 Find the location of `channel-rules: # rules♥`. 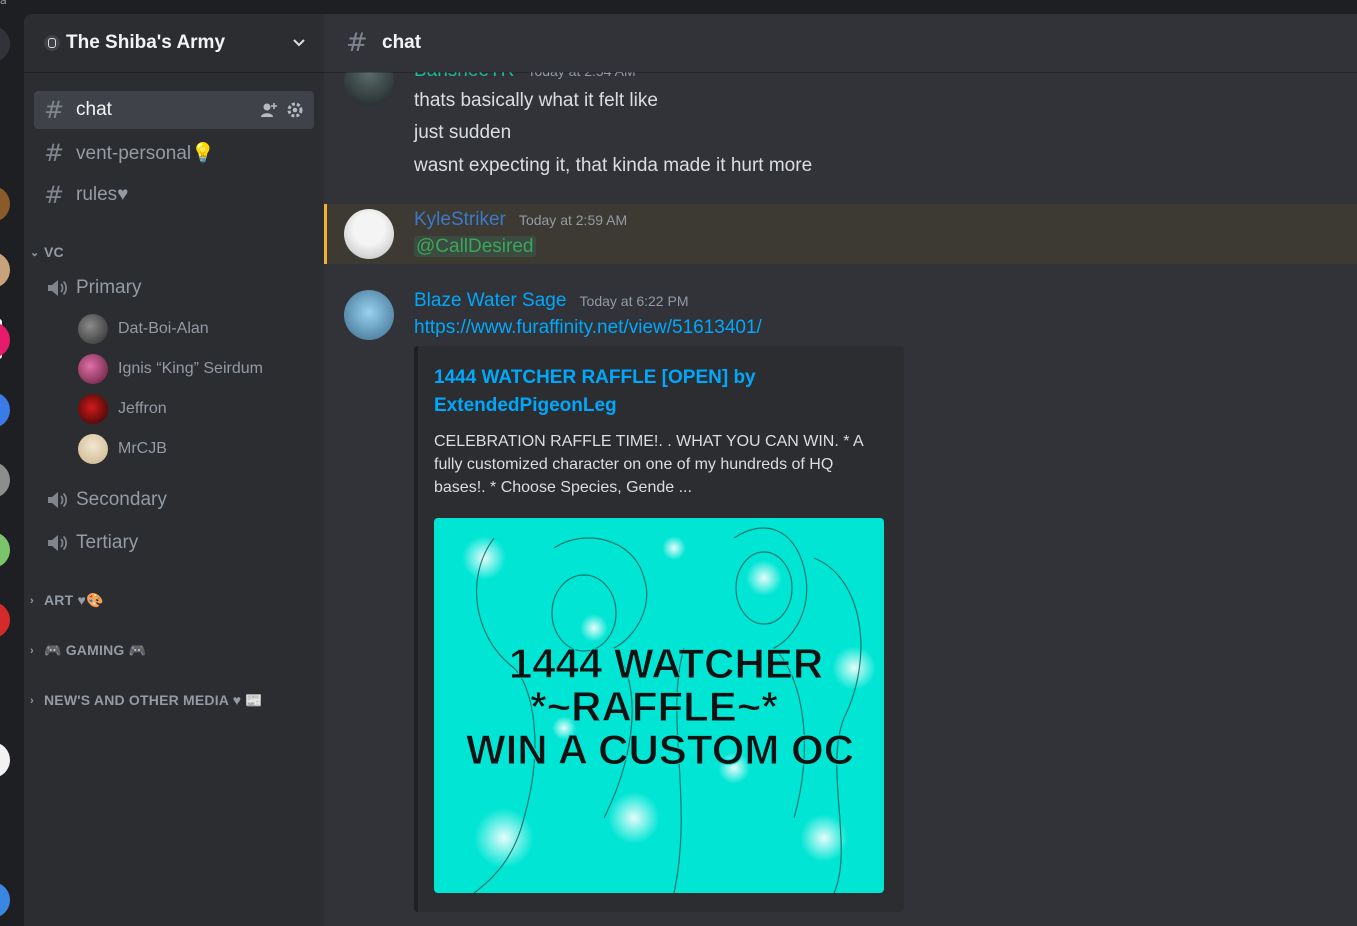

channel-rules: # rules♥ is located at coordinates (174, 195).